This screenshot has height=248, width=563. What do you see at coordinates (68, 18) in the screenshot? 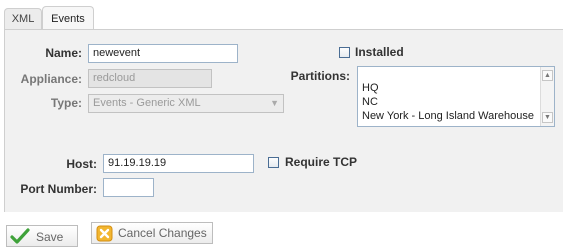
I see `tab-events: Events` at bounding box center [68, 18].